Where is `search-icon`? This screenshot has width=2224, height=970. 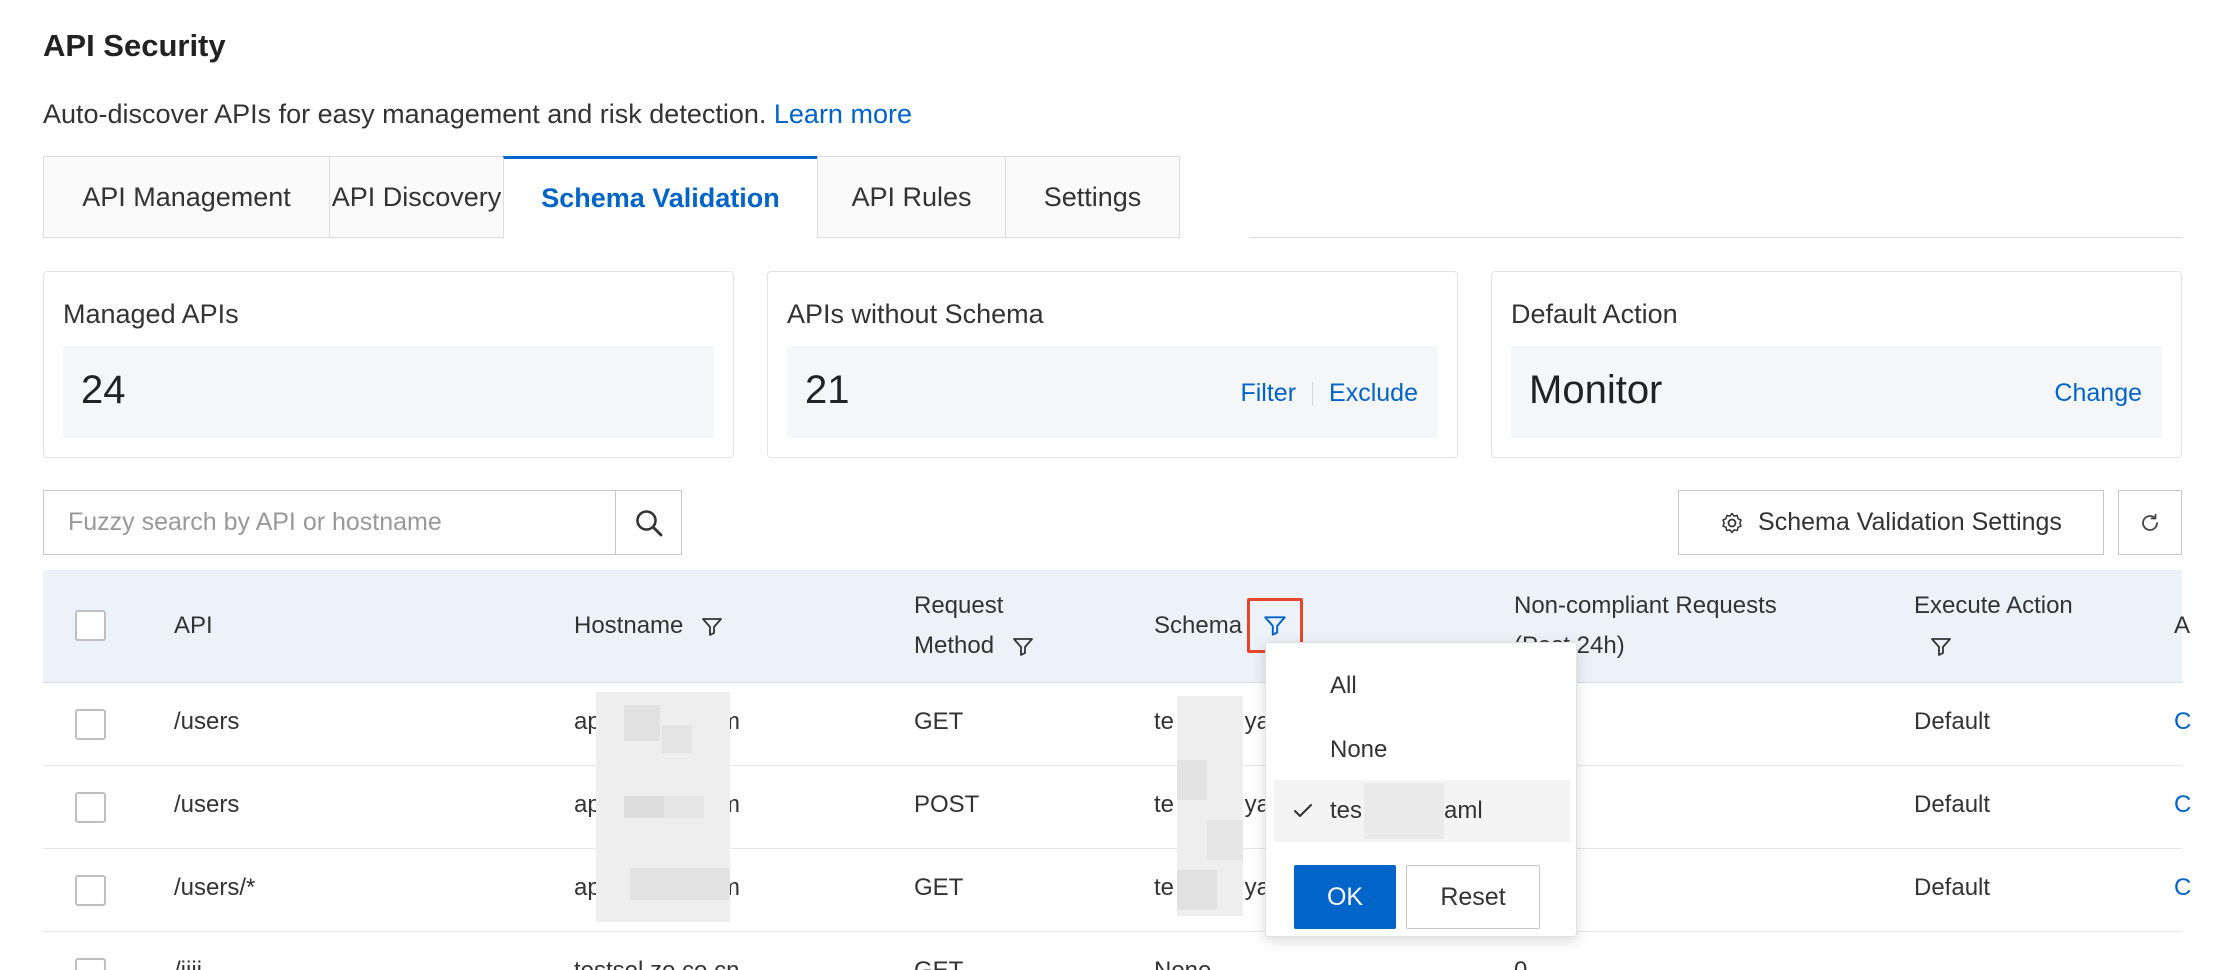 search-icon is located at coordinates (648, 522).